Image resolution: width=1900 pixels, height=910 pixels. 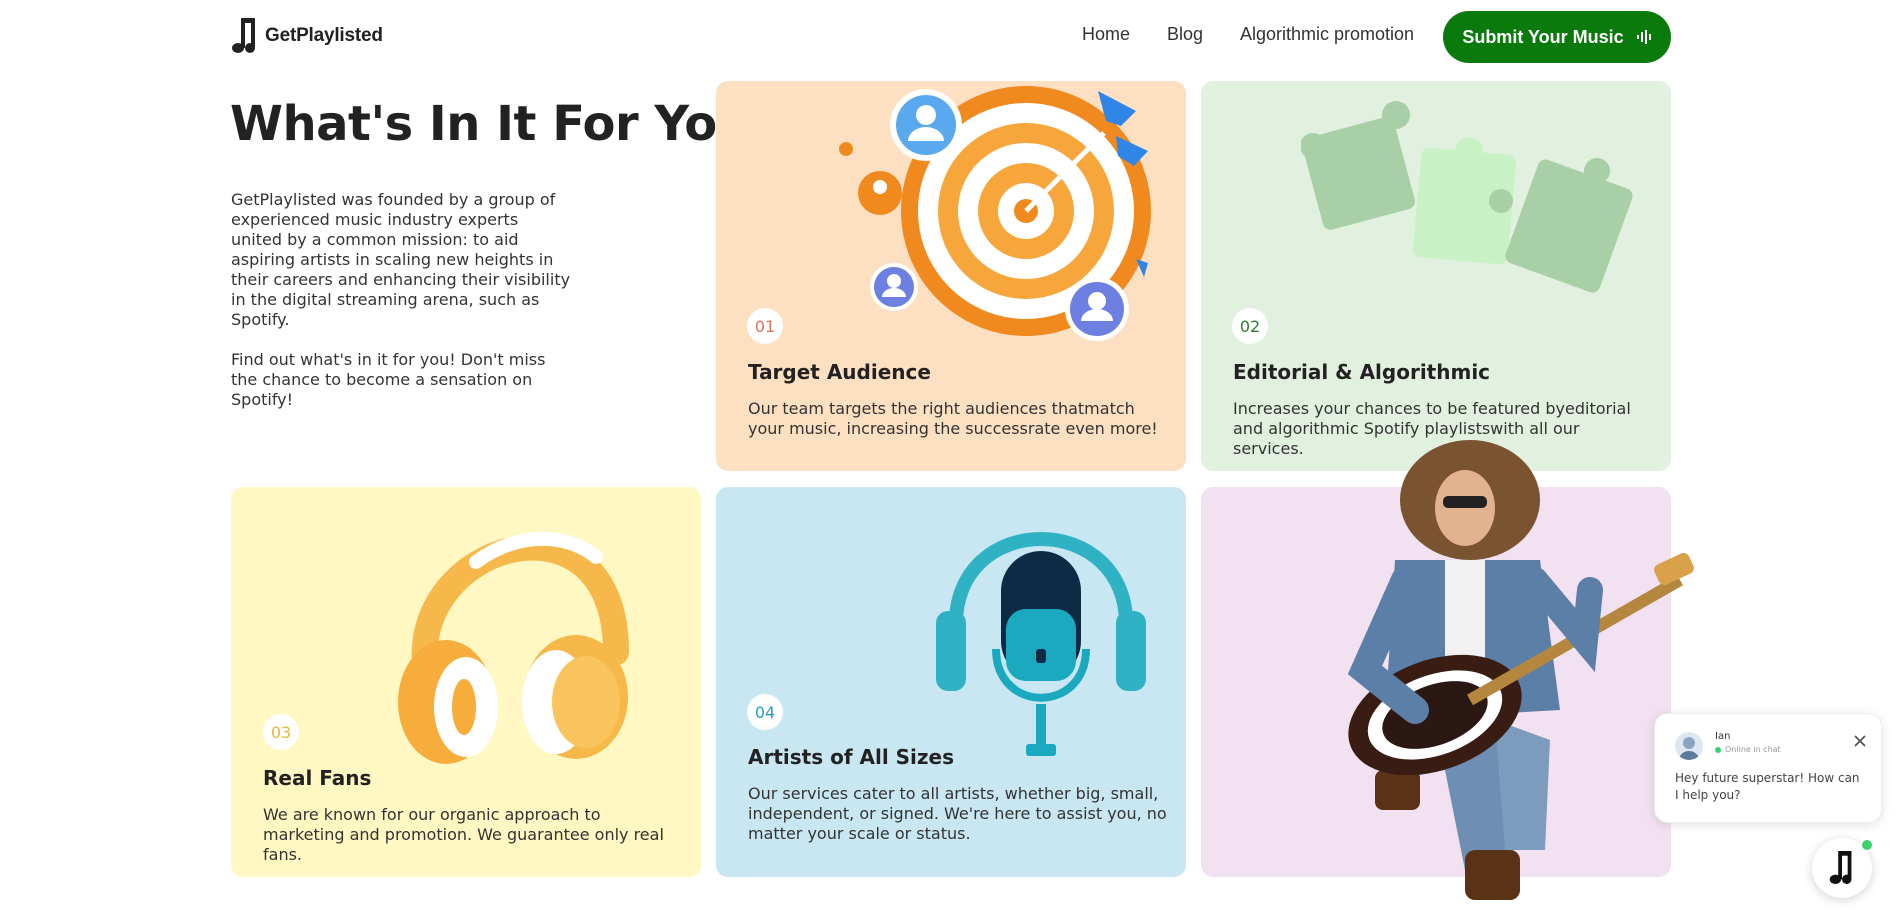 I want to click on microphone-illustration, so click(x=1041, y=644).